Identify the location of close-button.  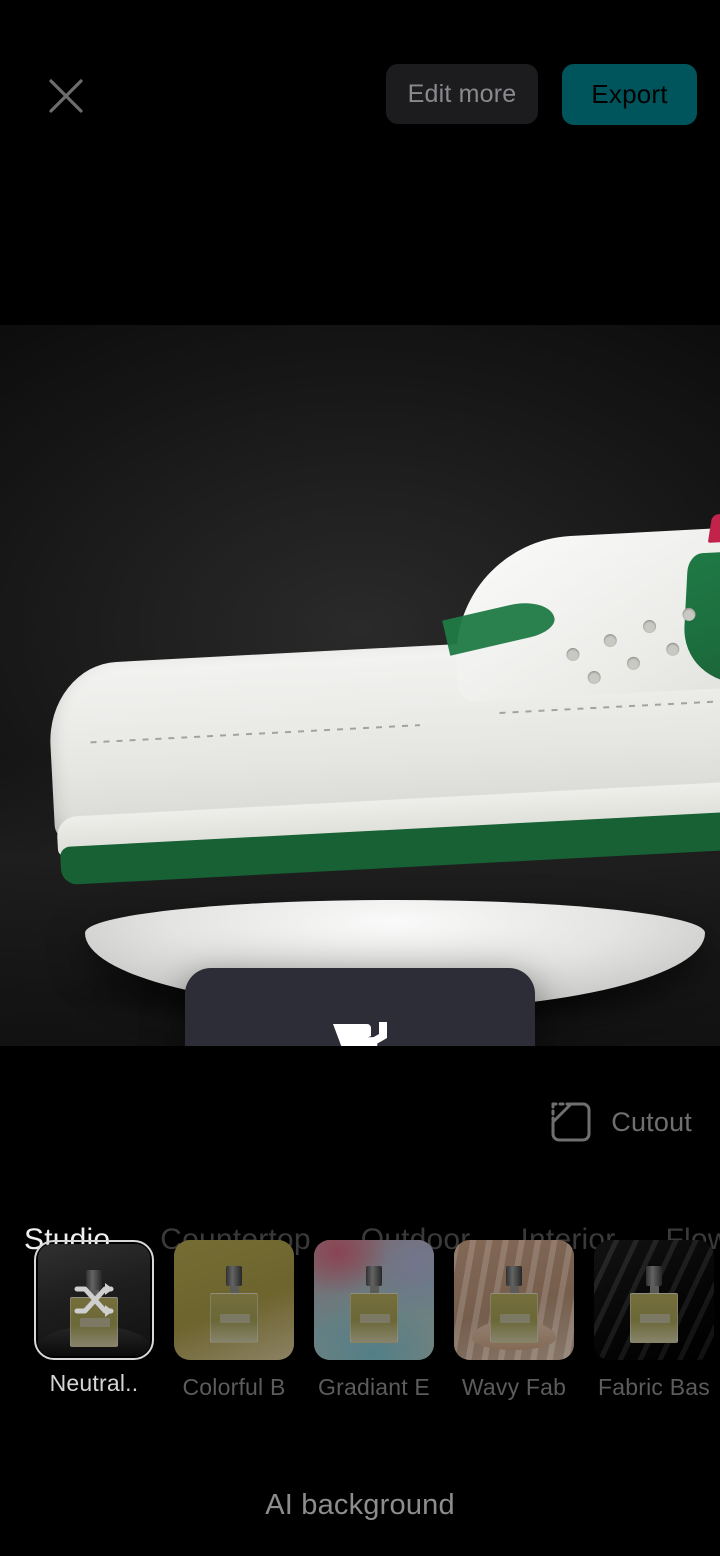
(66, 96).